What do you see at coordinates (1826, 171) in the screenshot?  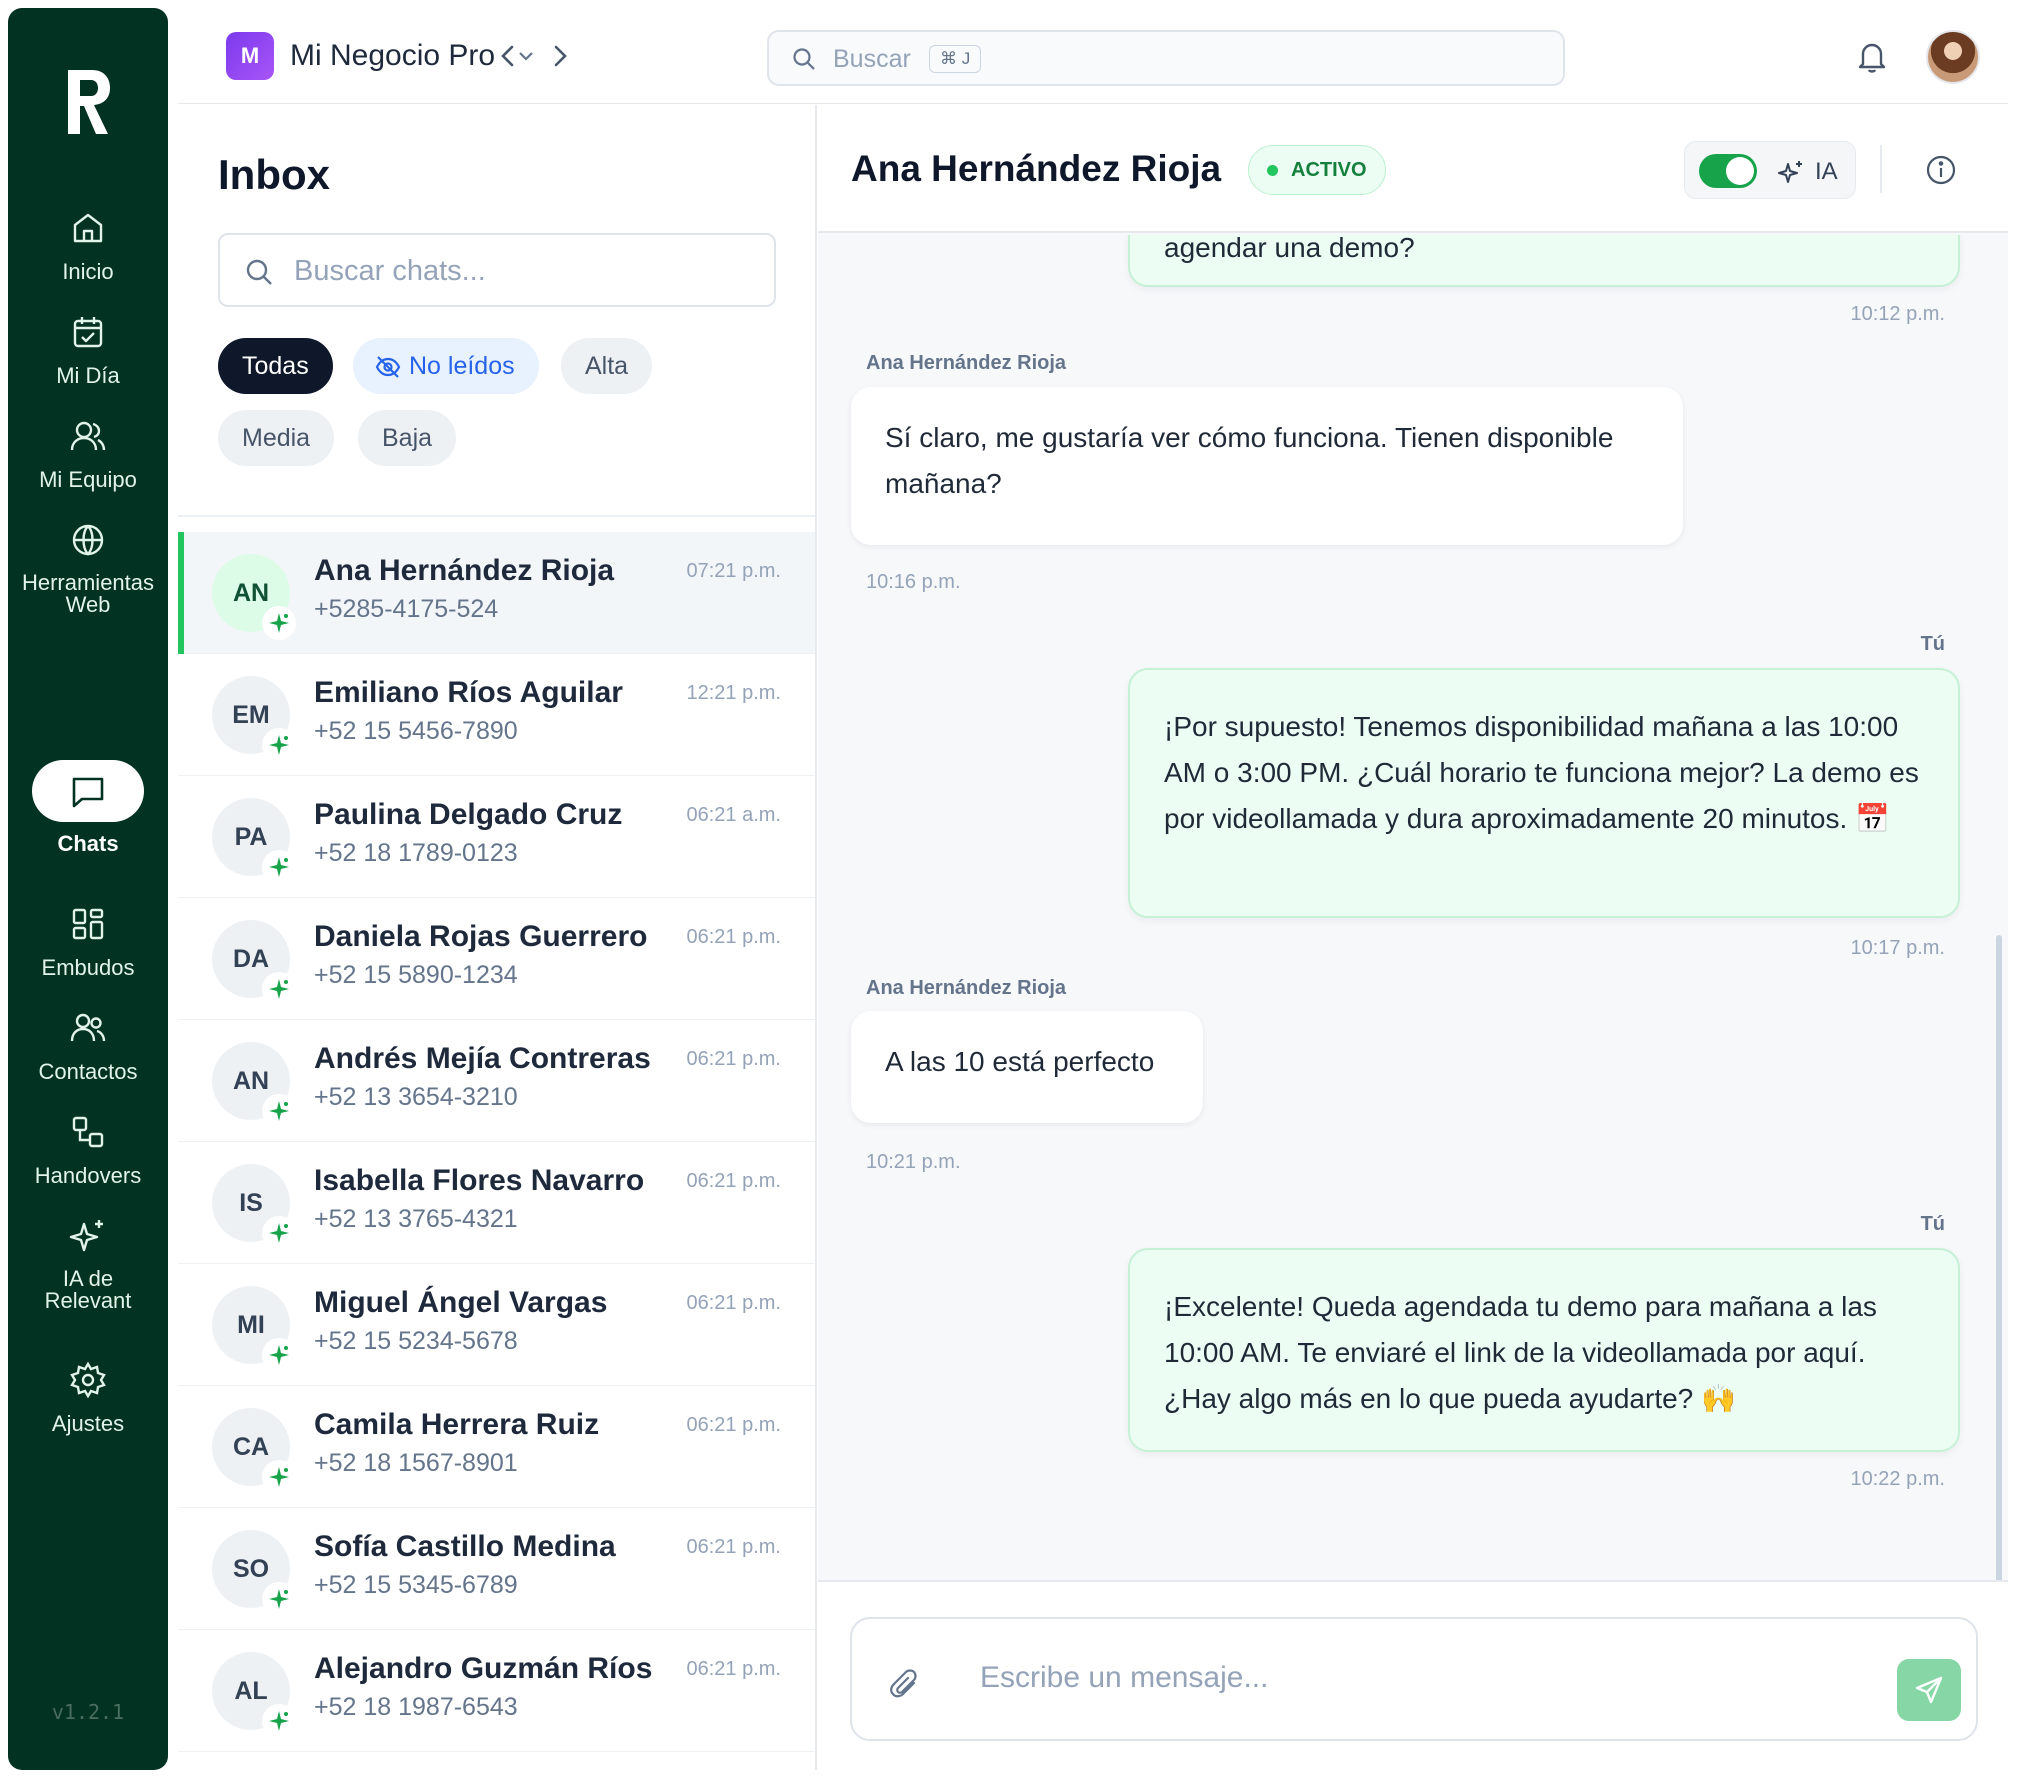 I see `ai-label: IA` at bounding box center [1826, 171].